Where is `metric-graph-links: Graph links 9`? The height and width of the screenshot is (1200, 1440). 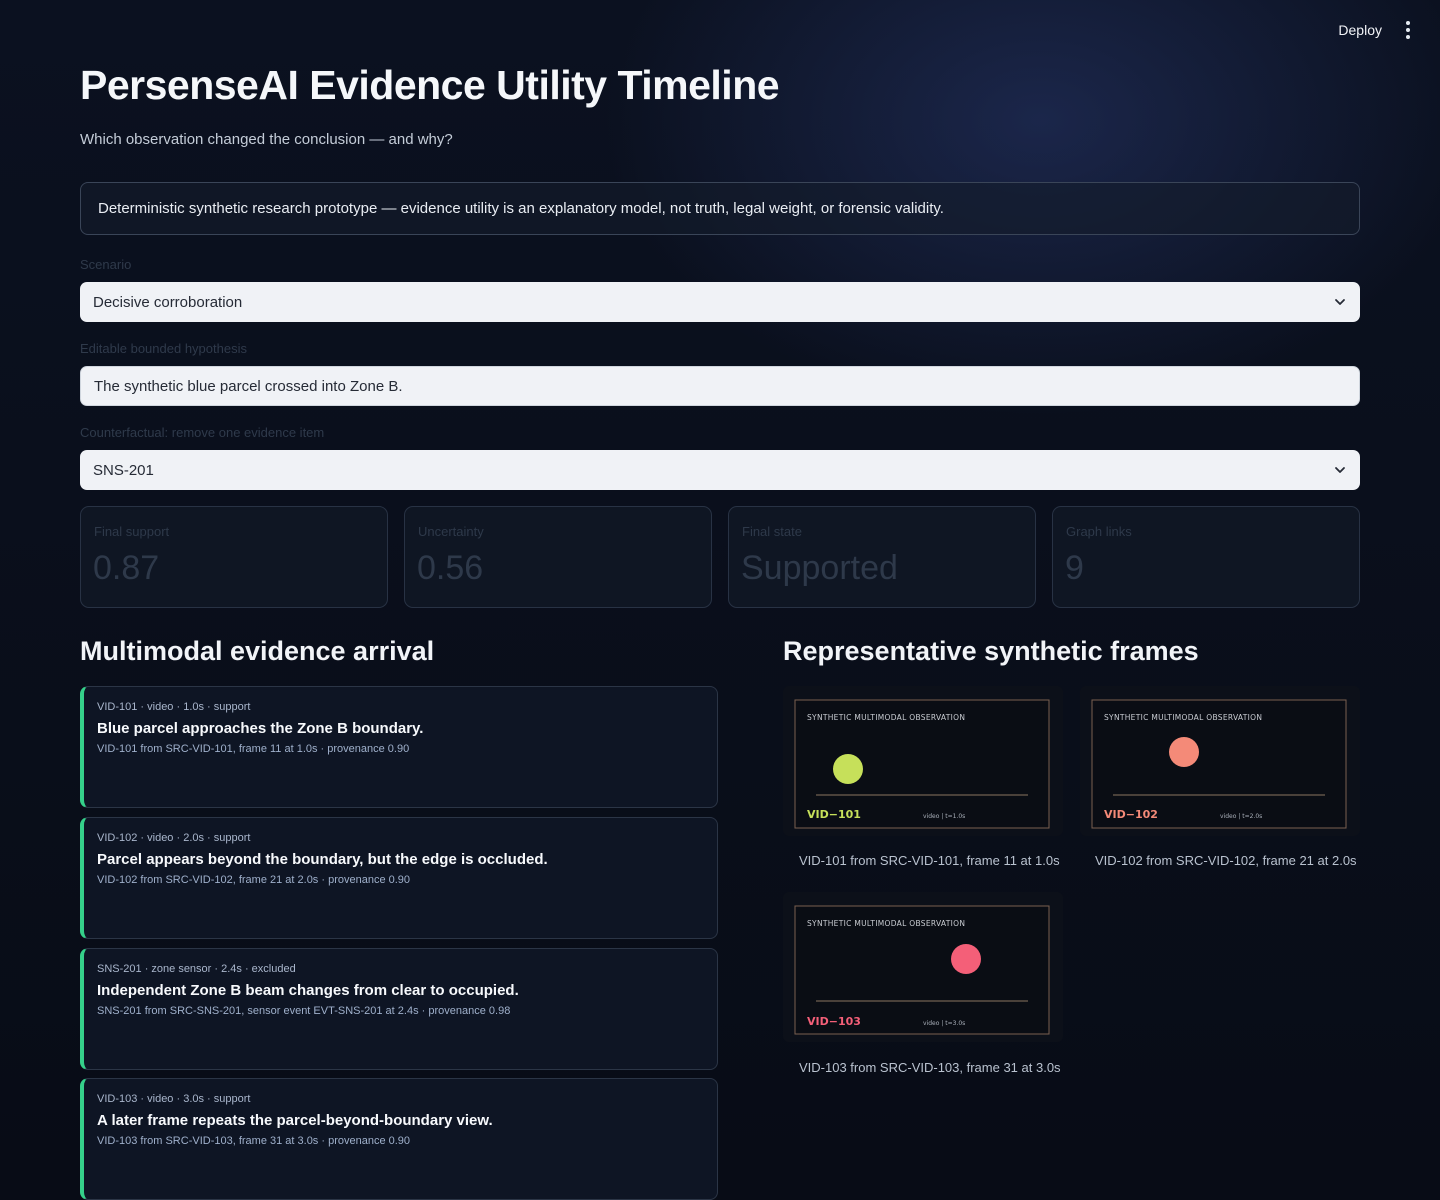
metric-graph-links: Graph links 9 is located at coordinates (1206, 557).